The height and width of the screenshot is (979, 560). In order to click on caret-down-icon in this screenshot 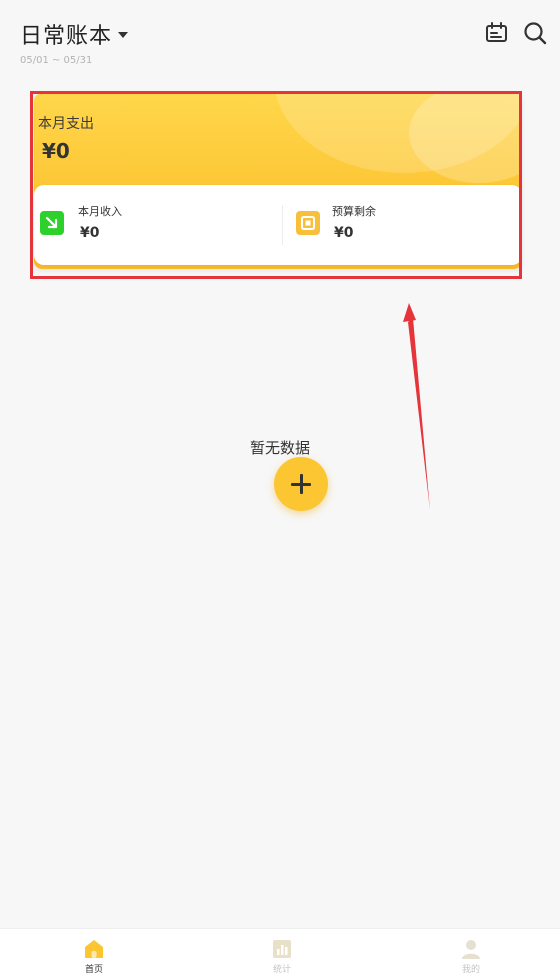, I will do `click(123, 35)`.